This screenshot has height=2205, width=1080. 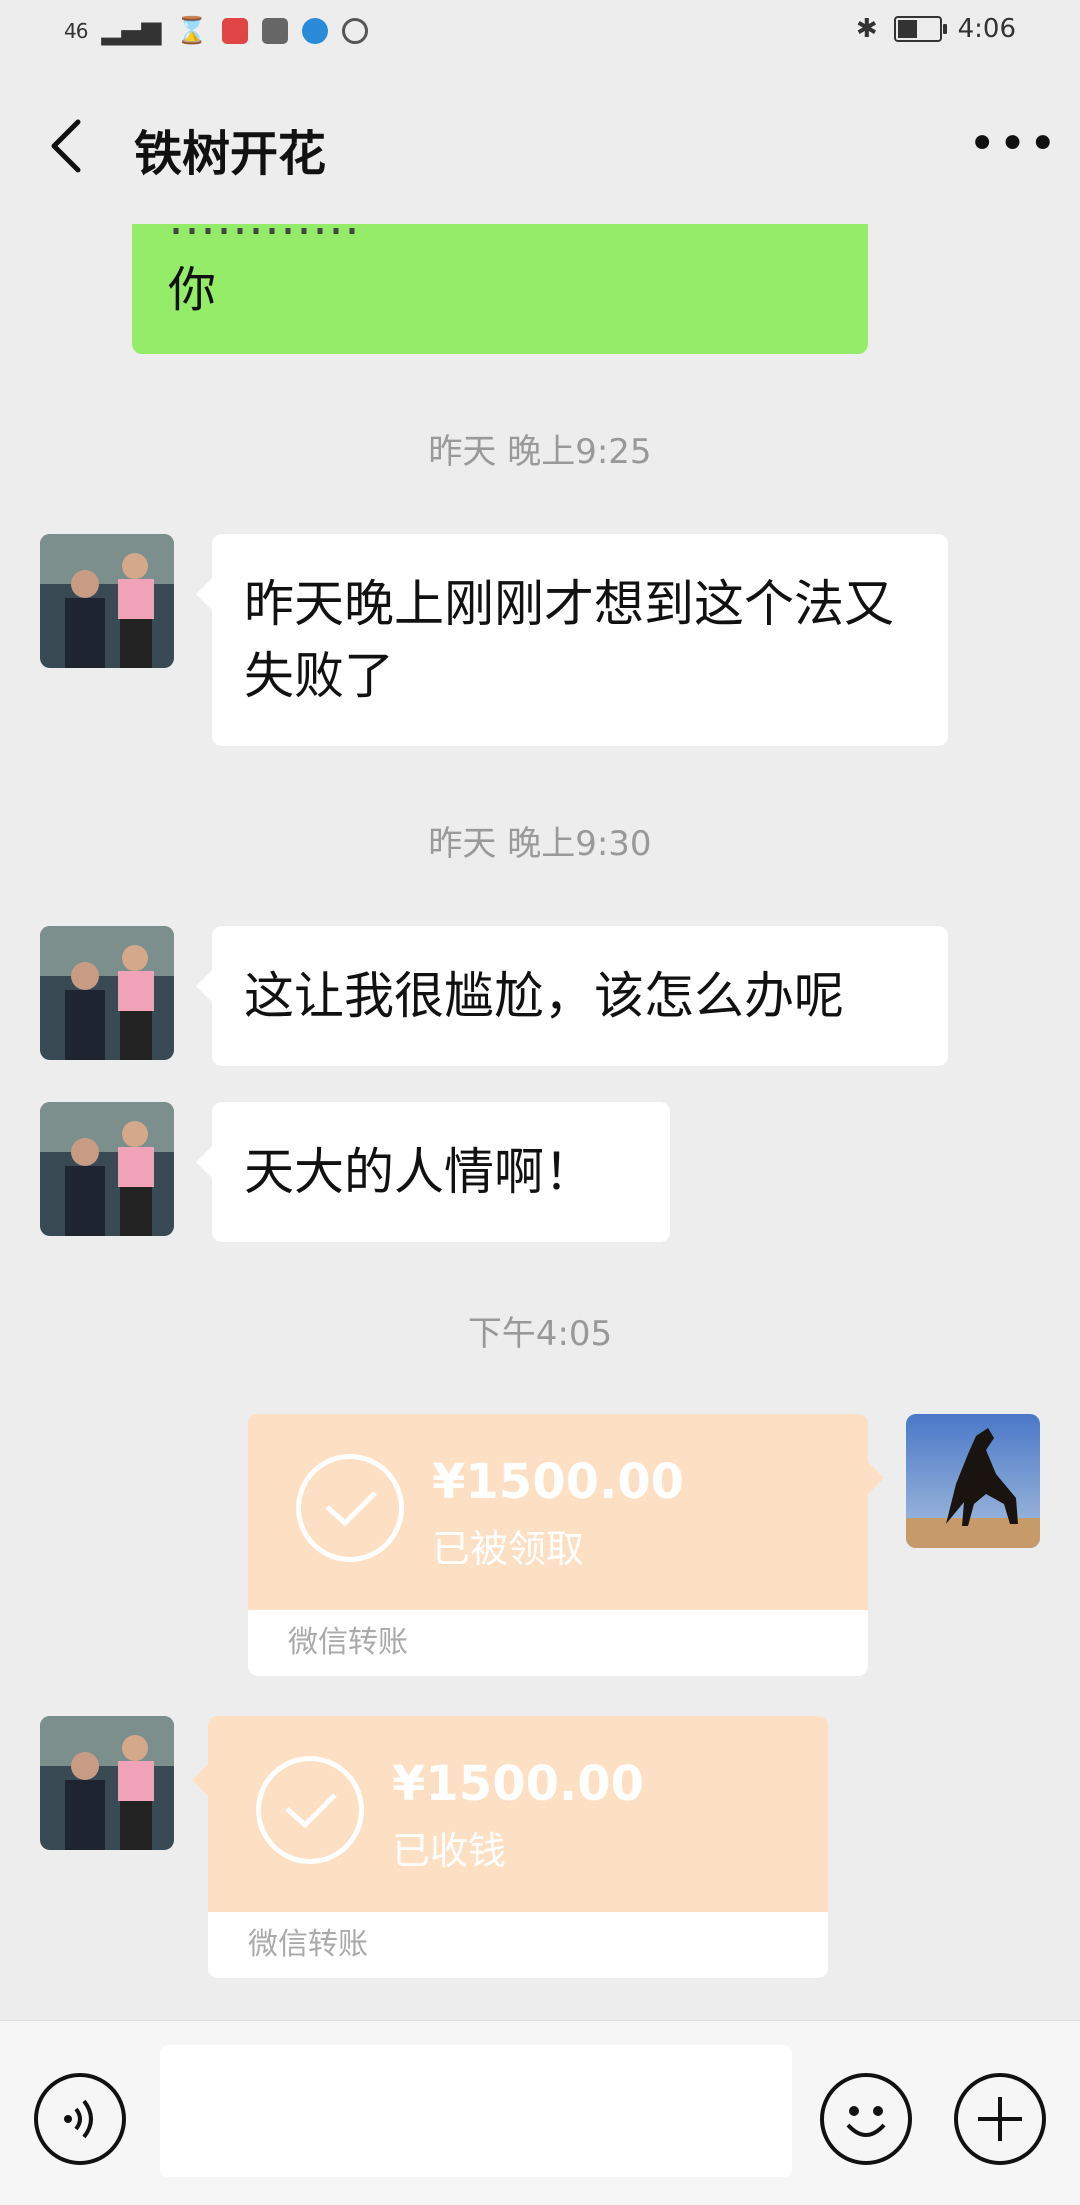 I want to click on chat-title: 铁树开花, so click(x=230, y=154).